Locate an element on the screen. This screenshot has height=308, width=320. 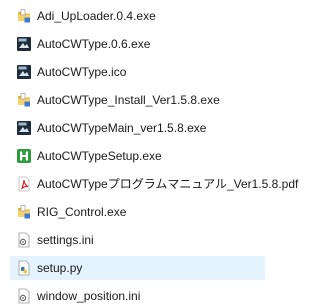
file-name: AutoCWType_Install_Ver1.5.8.exe is located at coordinates (128, 100).